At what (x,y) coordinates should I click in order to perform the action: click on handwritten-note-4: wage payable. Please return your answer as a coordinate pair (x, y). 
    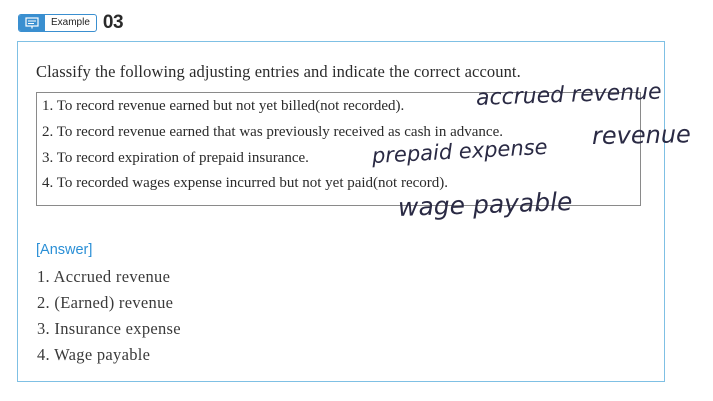
    Looking at the image, I should click on (485, 204).